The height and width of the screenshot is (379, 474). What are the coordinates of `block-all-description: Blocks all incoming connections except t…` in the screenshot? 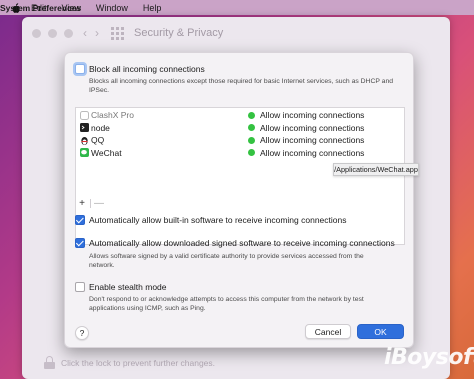 It's located at (241, 86).